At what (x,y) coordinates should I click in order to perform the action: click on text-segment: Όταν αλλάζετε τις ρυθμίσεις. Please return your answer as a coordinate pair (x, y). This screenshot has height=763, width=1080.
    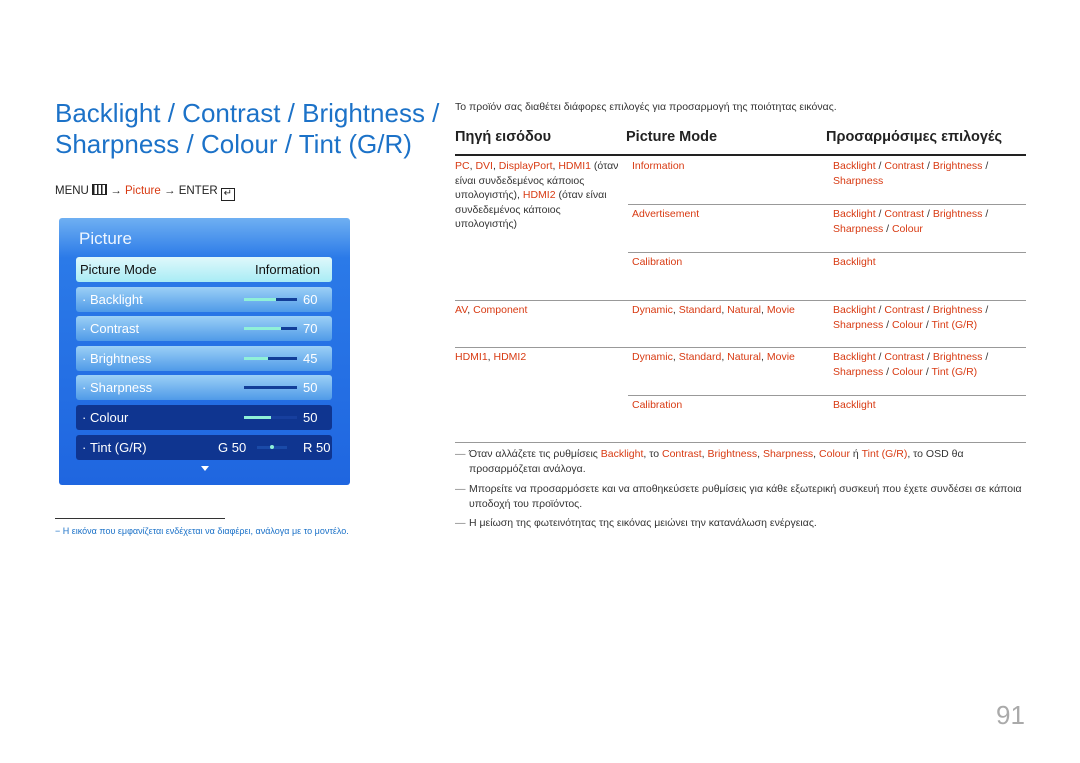
    Looking at the image, I should click on (535, 454).